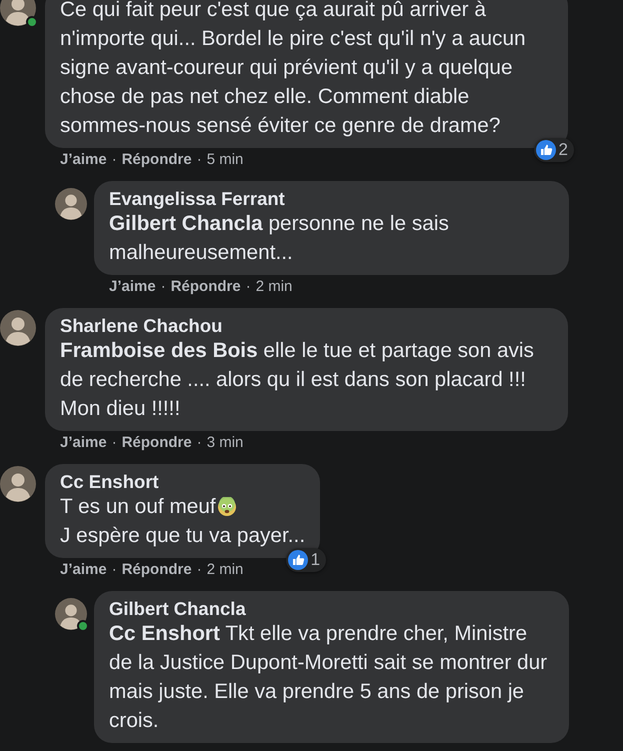 This screenshot has width=623, height=751. I want to click on comment-text: Ce qui fait peur c'est que ça aurait pû arriver à n'importe qui... Bordel le pire c'est qu'il n'y a aucun signe avant-coureur qui prévient qu'il y a quelque chose de pas net chez elle. Comment diable sommes-nous sensé éviter ce genre de drame?, so click(293, 69).